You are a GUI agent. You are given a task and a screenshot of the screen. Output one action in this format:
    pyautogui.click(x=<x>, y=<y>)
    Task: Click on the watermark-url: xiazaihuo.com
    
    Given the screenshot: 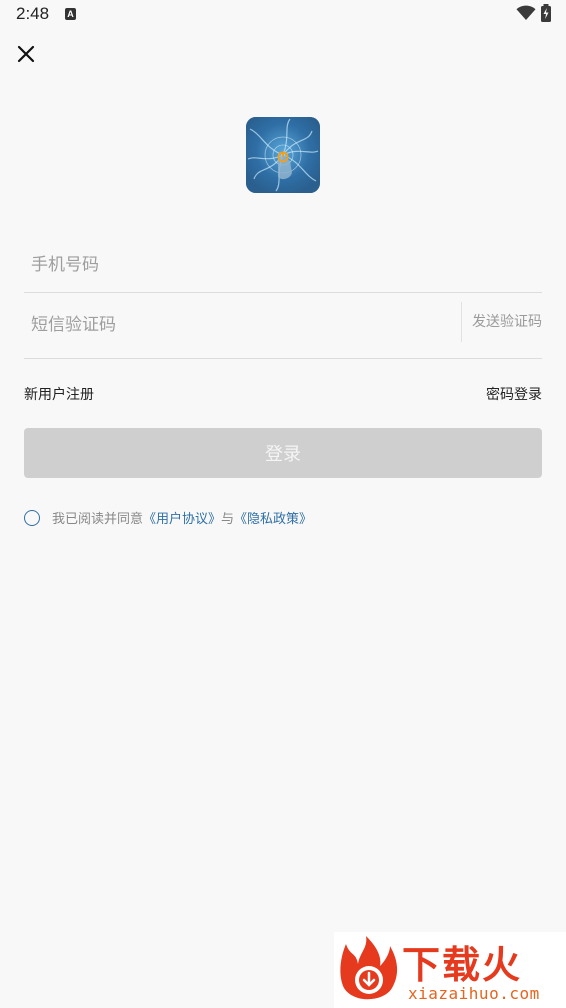 What is the action you would take?
    pyautogui.click(x=474, y=993)
    